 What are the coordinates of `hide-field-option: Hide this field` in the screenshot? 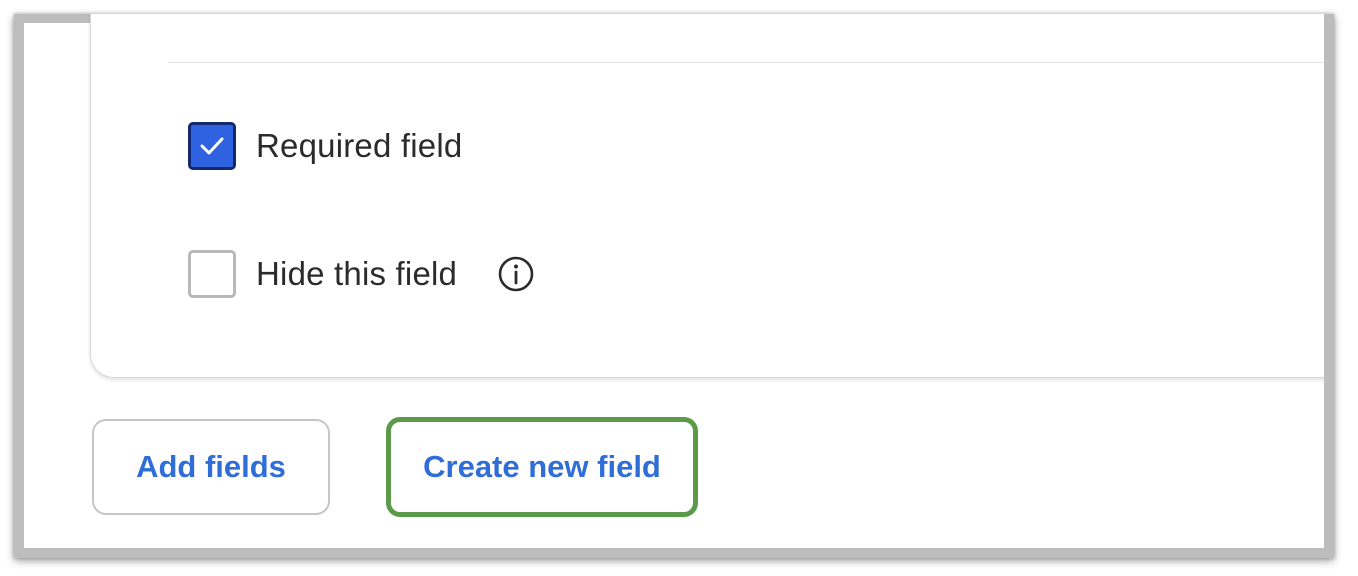 It's located at (361, 274).